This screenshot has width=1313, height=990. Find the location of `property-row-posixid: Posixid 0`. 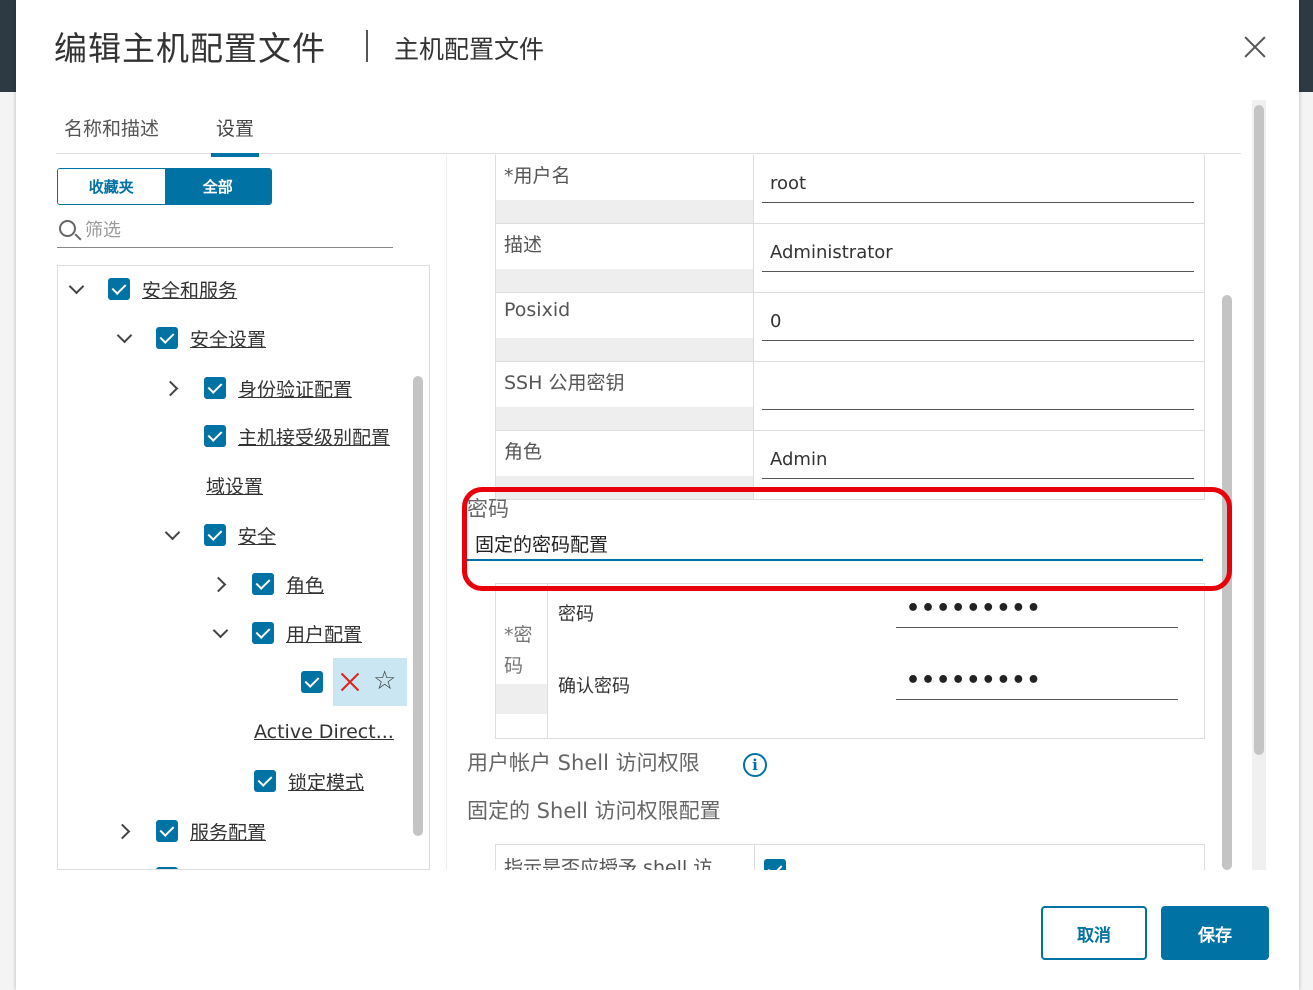

property-row-posixid: Posixid 0 is located at coordinates (850, 327).